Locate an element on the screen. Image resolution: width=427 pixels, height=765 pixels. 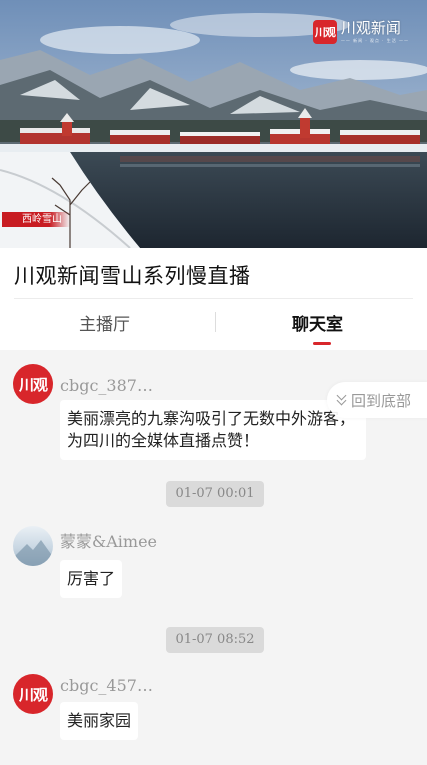
brand-name: 川观新闻 is located at coordinates (370, 27).